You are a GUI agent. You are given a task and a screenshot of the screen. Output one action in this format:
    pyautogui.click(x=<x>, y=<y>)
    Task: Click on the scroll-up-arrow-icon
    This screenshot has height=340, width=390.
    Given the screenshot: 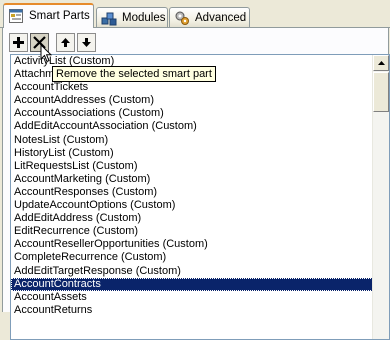 What is the action you would take?
    pyautogui.click(x=381, y=63)
    